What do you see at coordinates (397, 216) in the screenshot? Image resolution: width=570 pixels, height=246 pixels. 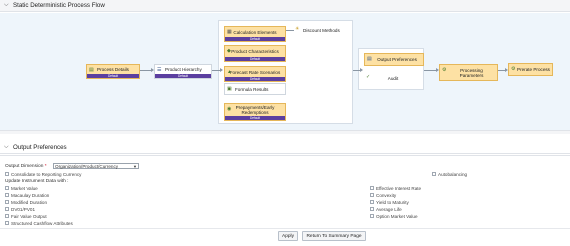 I see `option-label: Option Market Value` at bounding box center [397, 216].